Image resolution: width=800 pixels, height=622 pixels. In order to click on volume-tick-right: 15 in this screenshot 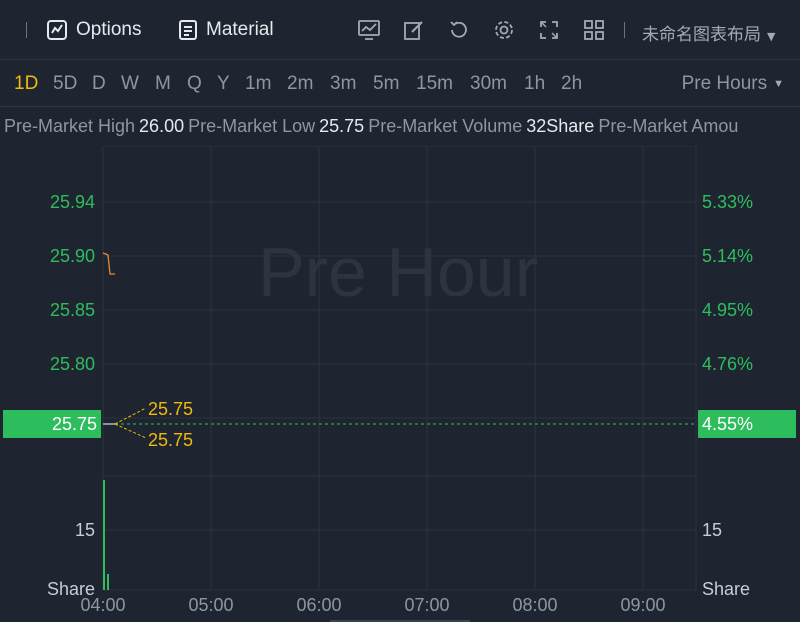, I will do `click(712, 530)`.